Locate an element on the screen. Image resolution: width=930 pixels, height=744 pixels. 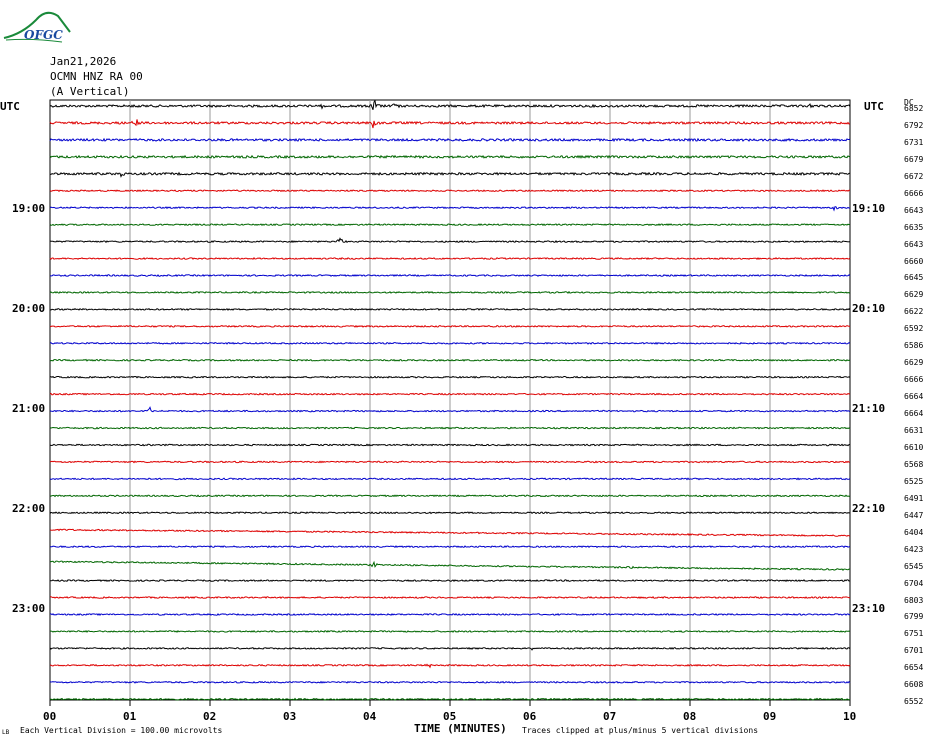
dc-offset-label: 6792 is located at coordinates (914, 125).